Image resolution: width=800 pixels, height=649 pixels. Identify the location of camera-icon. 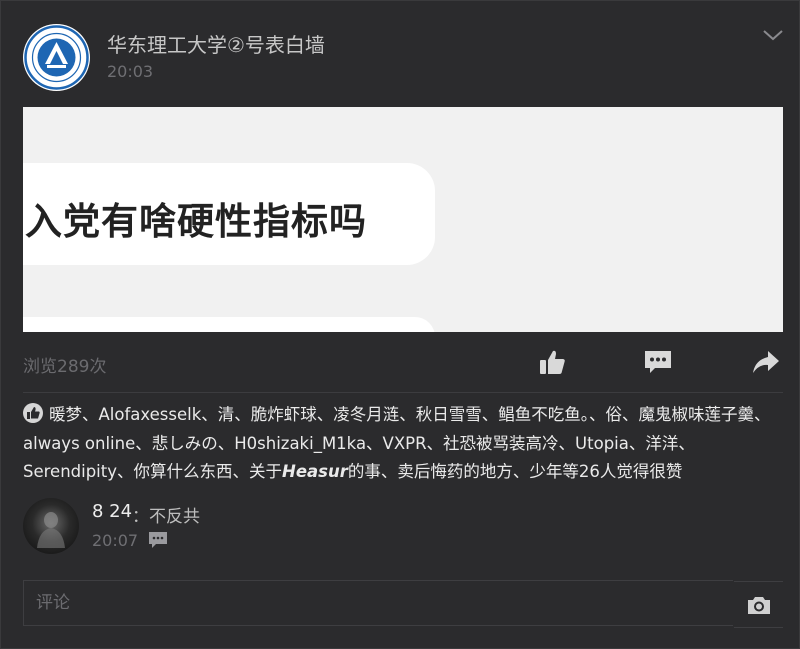
(758, 604).